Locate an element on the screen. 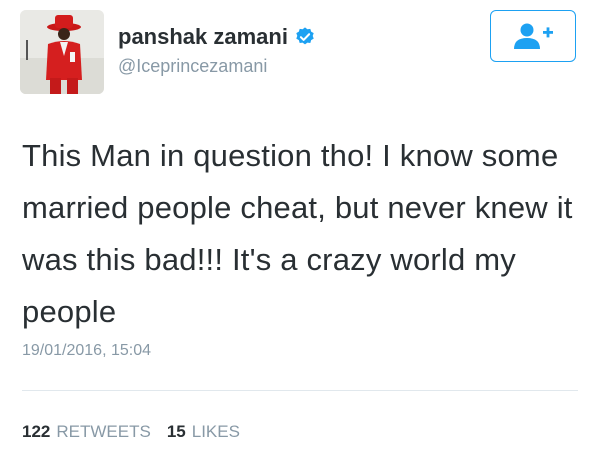 The width and height of the screenshot is (600, 468). fullname-row: panshak zamani is located at coordinates (217, 37).